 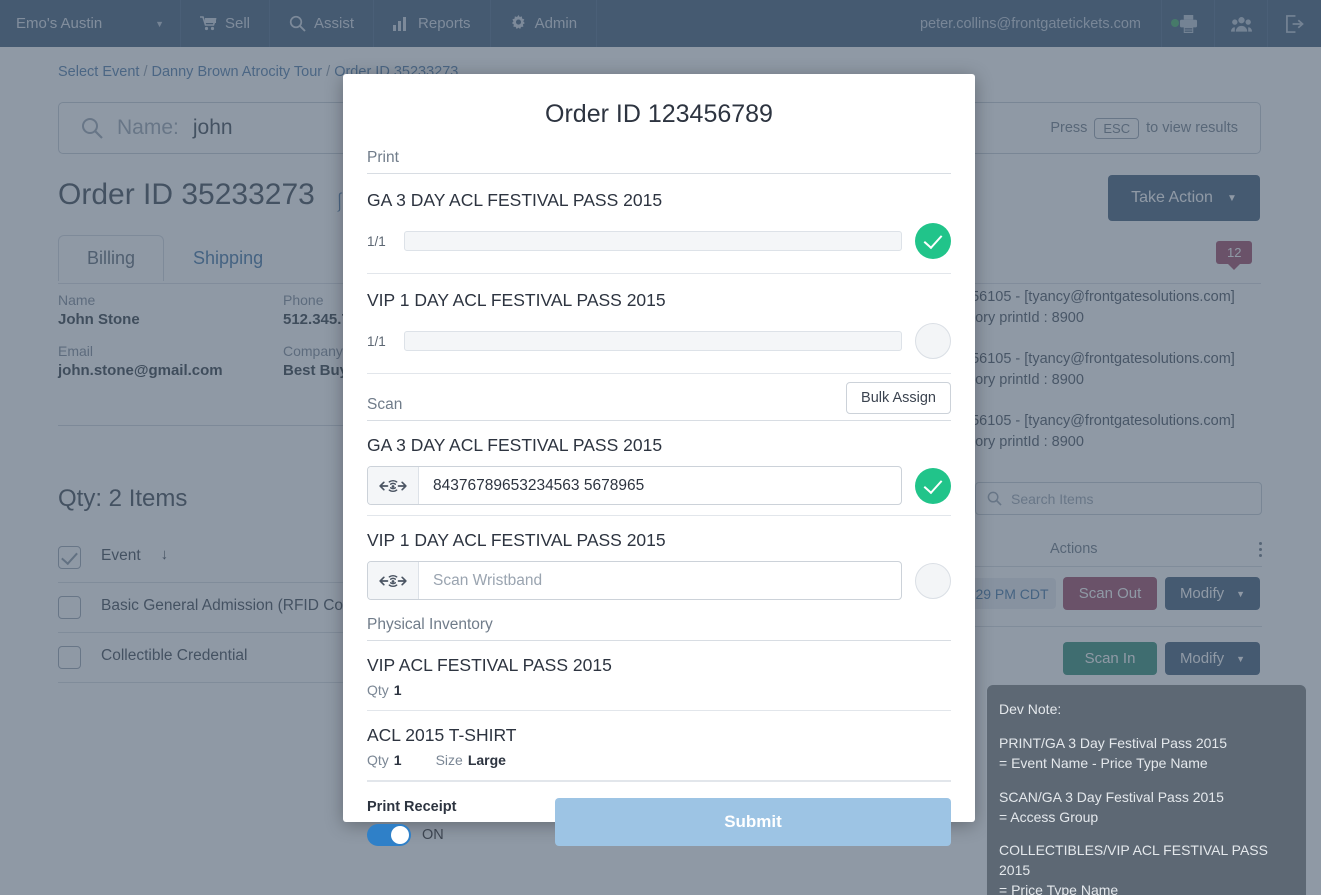 I want to click on size-label: Size, so click(x=449, y=760).